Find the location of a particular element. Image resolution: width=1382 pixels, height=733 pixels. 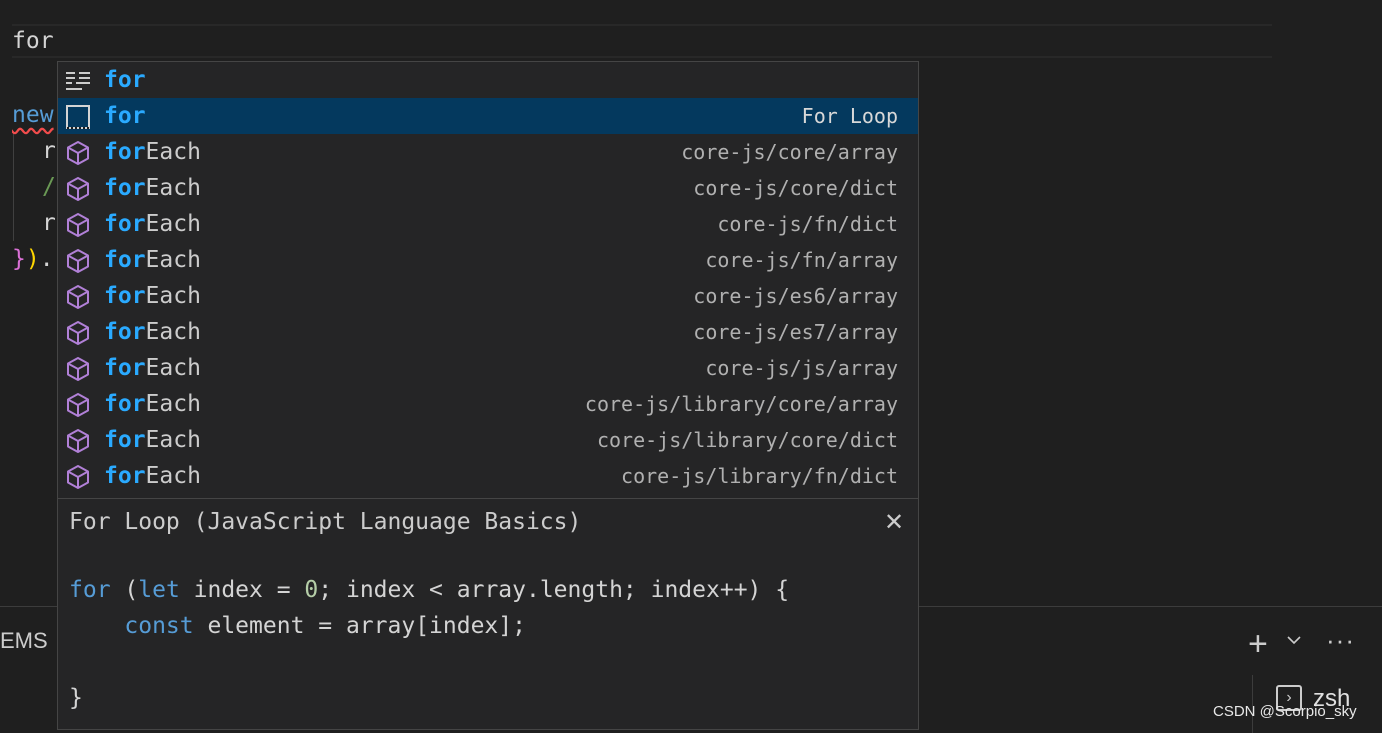

keyword-icon is located at coordinates (78, 81).